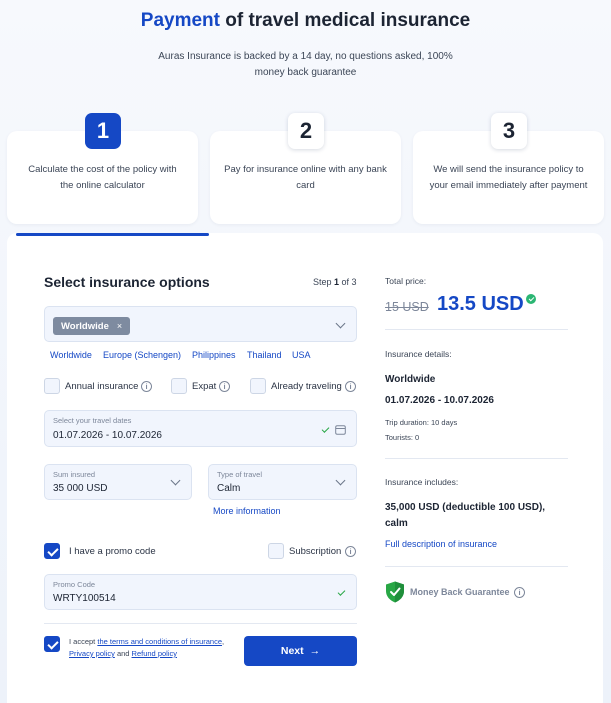  What do you see at coordinates (348, 282) in the screenshot?
I see `step-suffix: of 3` at bounding box center [348, 282].